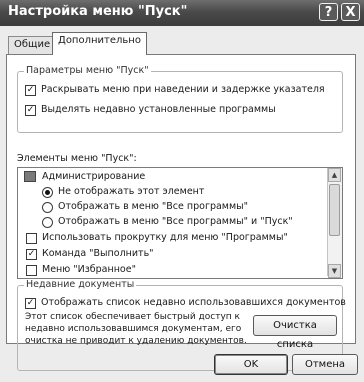  Describe the element at coordinates (47, 207) in the screenshot. I see `radio-show-all-programs` at that location.